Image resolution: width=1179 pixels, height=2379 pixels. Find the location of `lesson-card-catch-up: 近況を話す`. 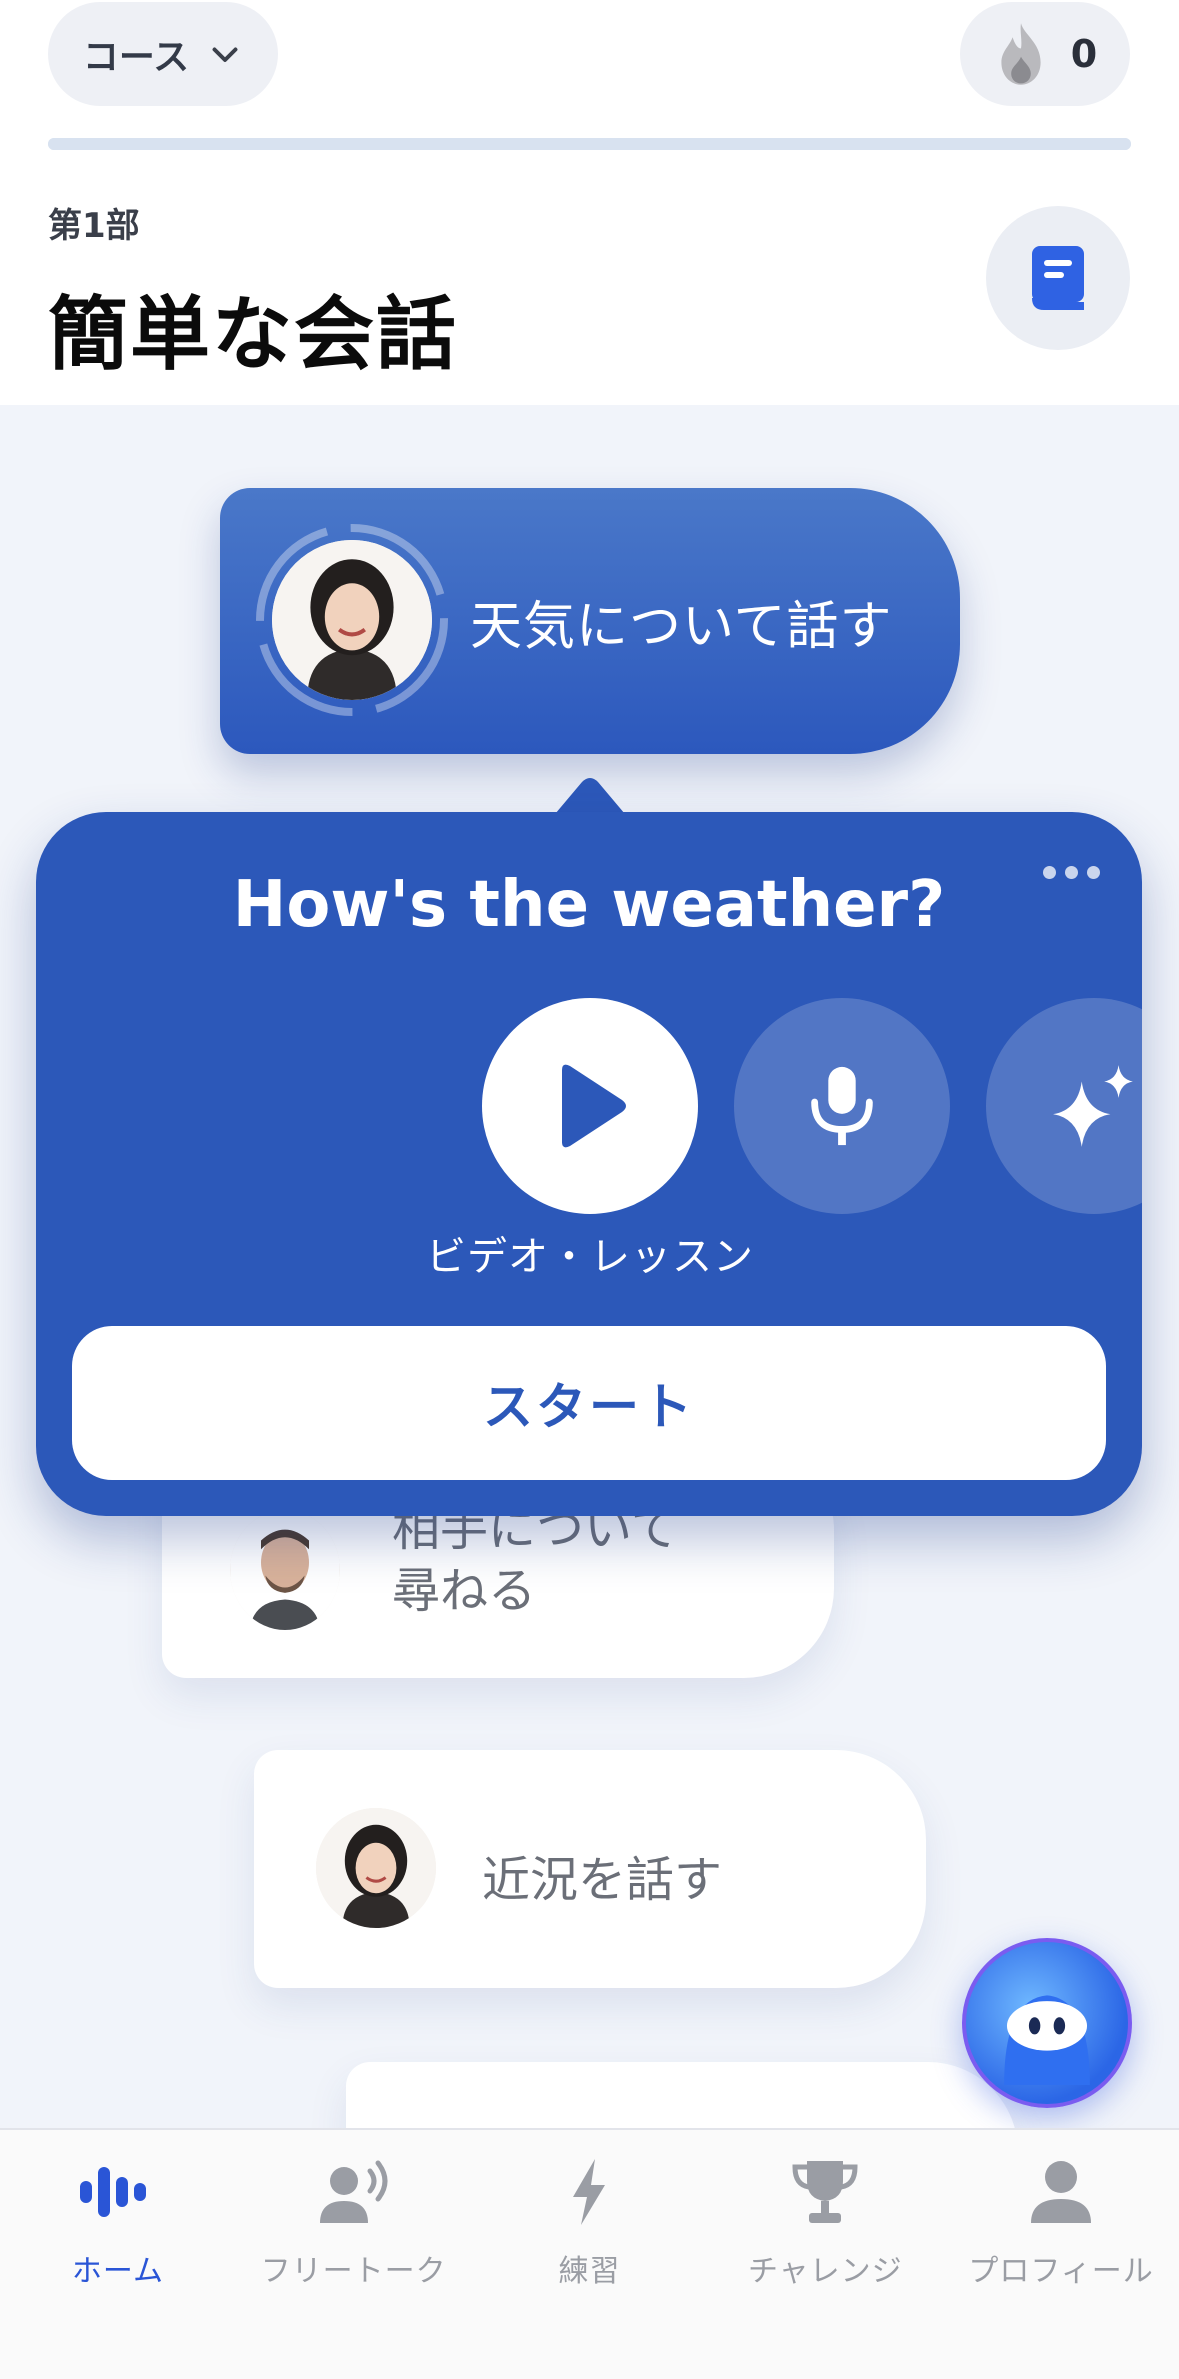

lesson-card-catch-up: 近況を話す is located at coordinates (590, 1869).